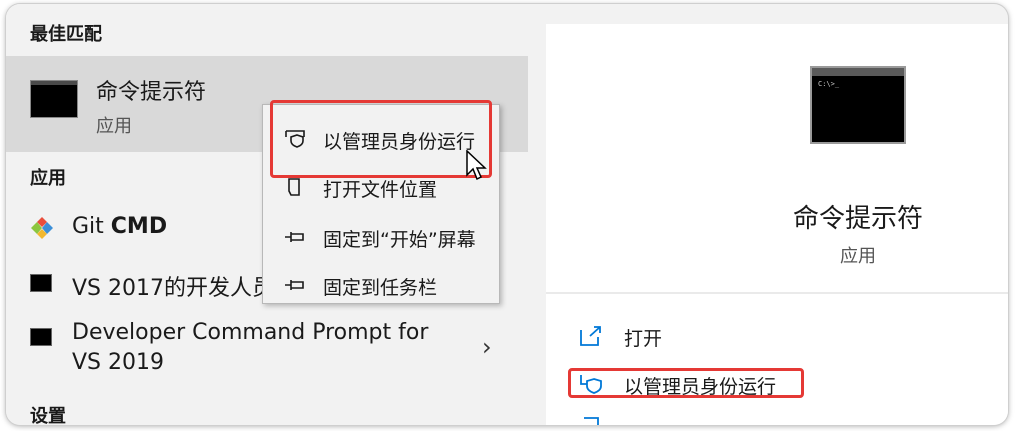  What do you see at coordinates (114, 126) in the screenshot?
I see `best-match-subtitle: 应用` at bounding box center [114, 126].